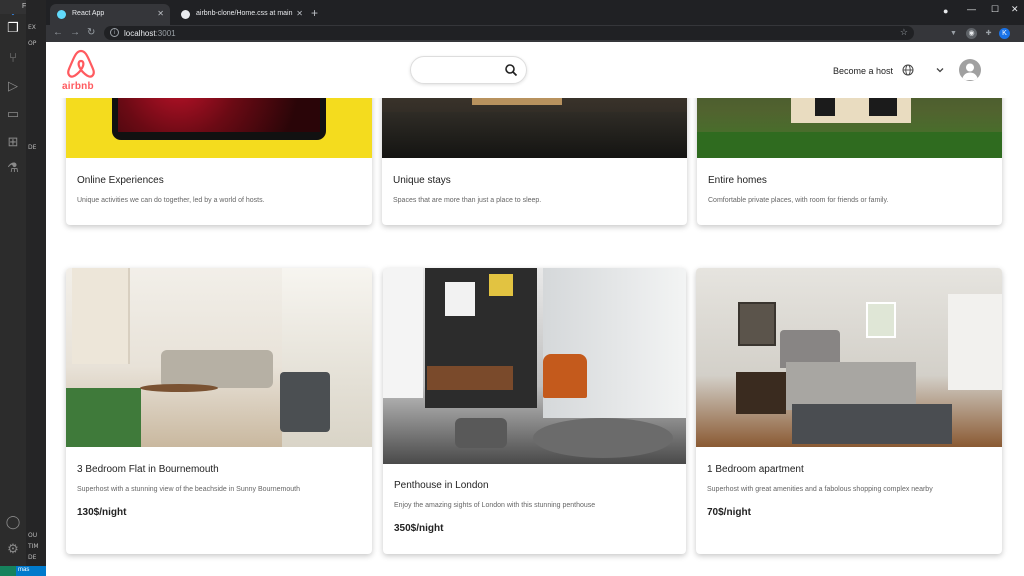 This screenshot has height=576, width=1024. What do you see at coordinates (757, 324) in the screenshot?
I see `mirror-image` at bounding box center [757, 324].